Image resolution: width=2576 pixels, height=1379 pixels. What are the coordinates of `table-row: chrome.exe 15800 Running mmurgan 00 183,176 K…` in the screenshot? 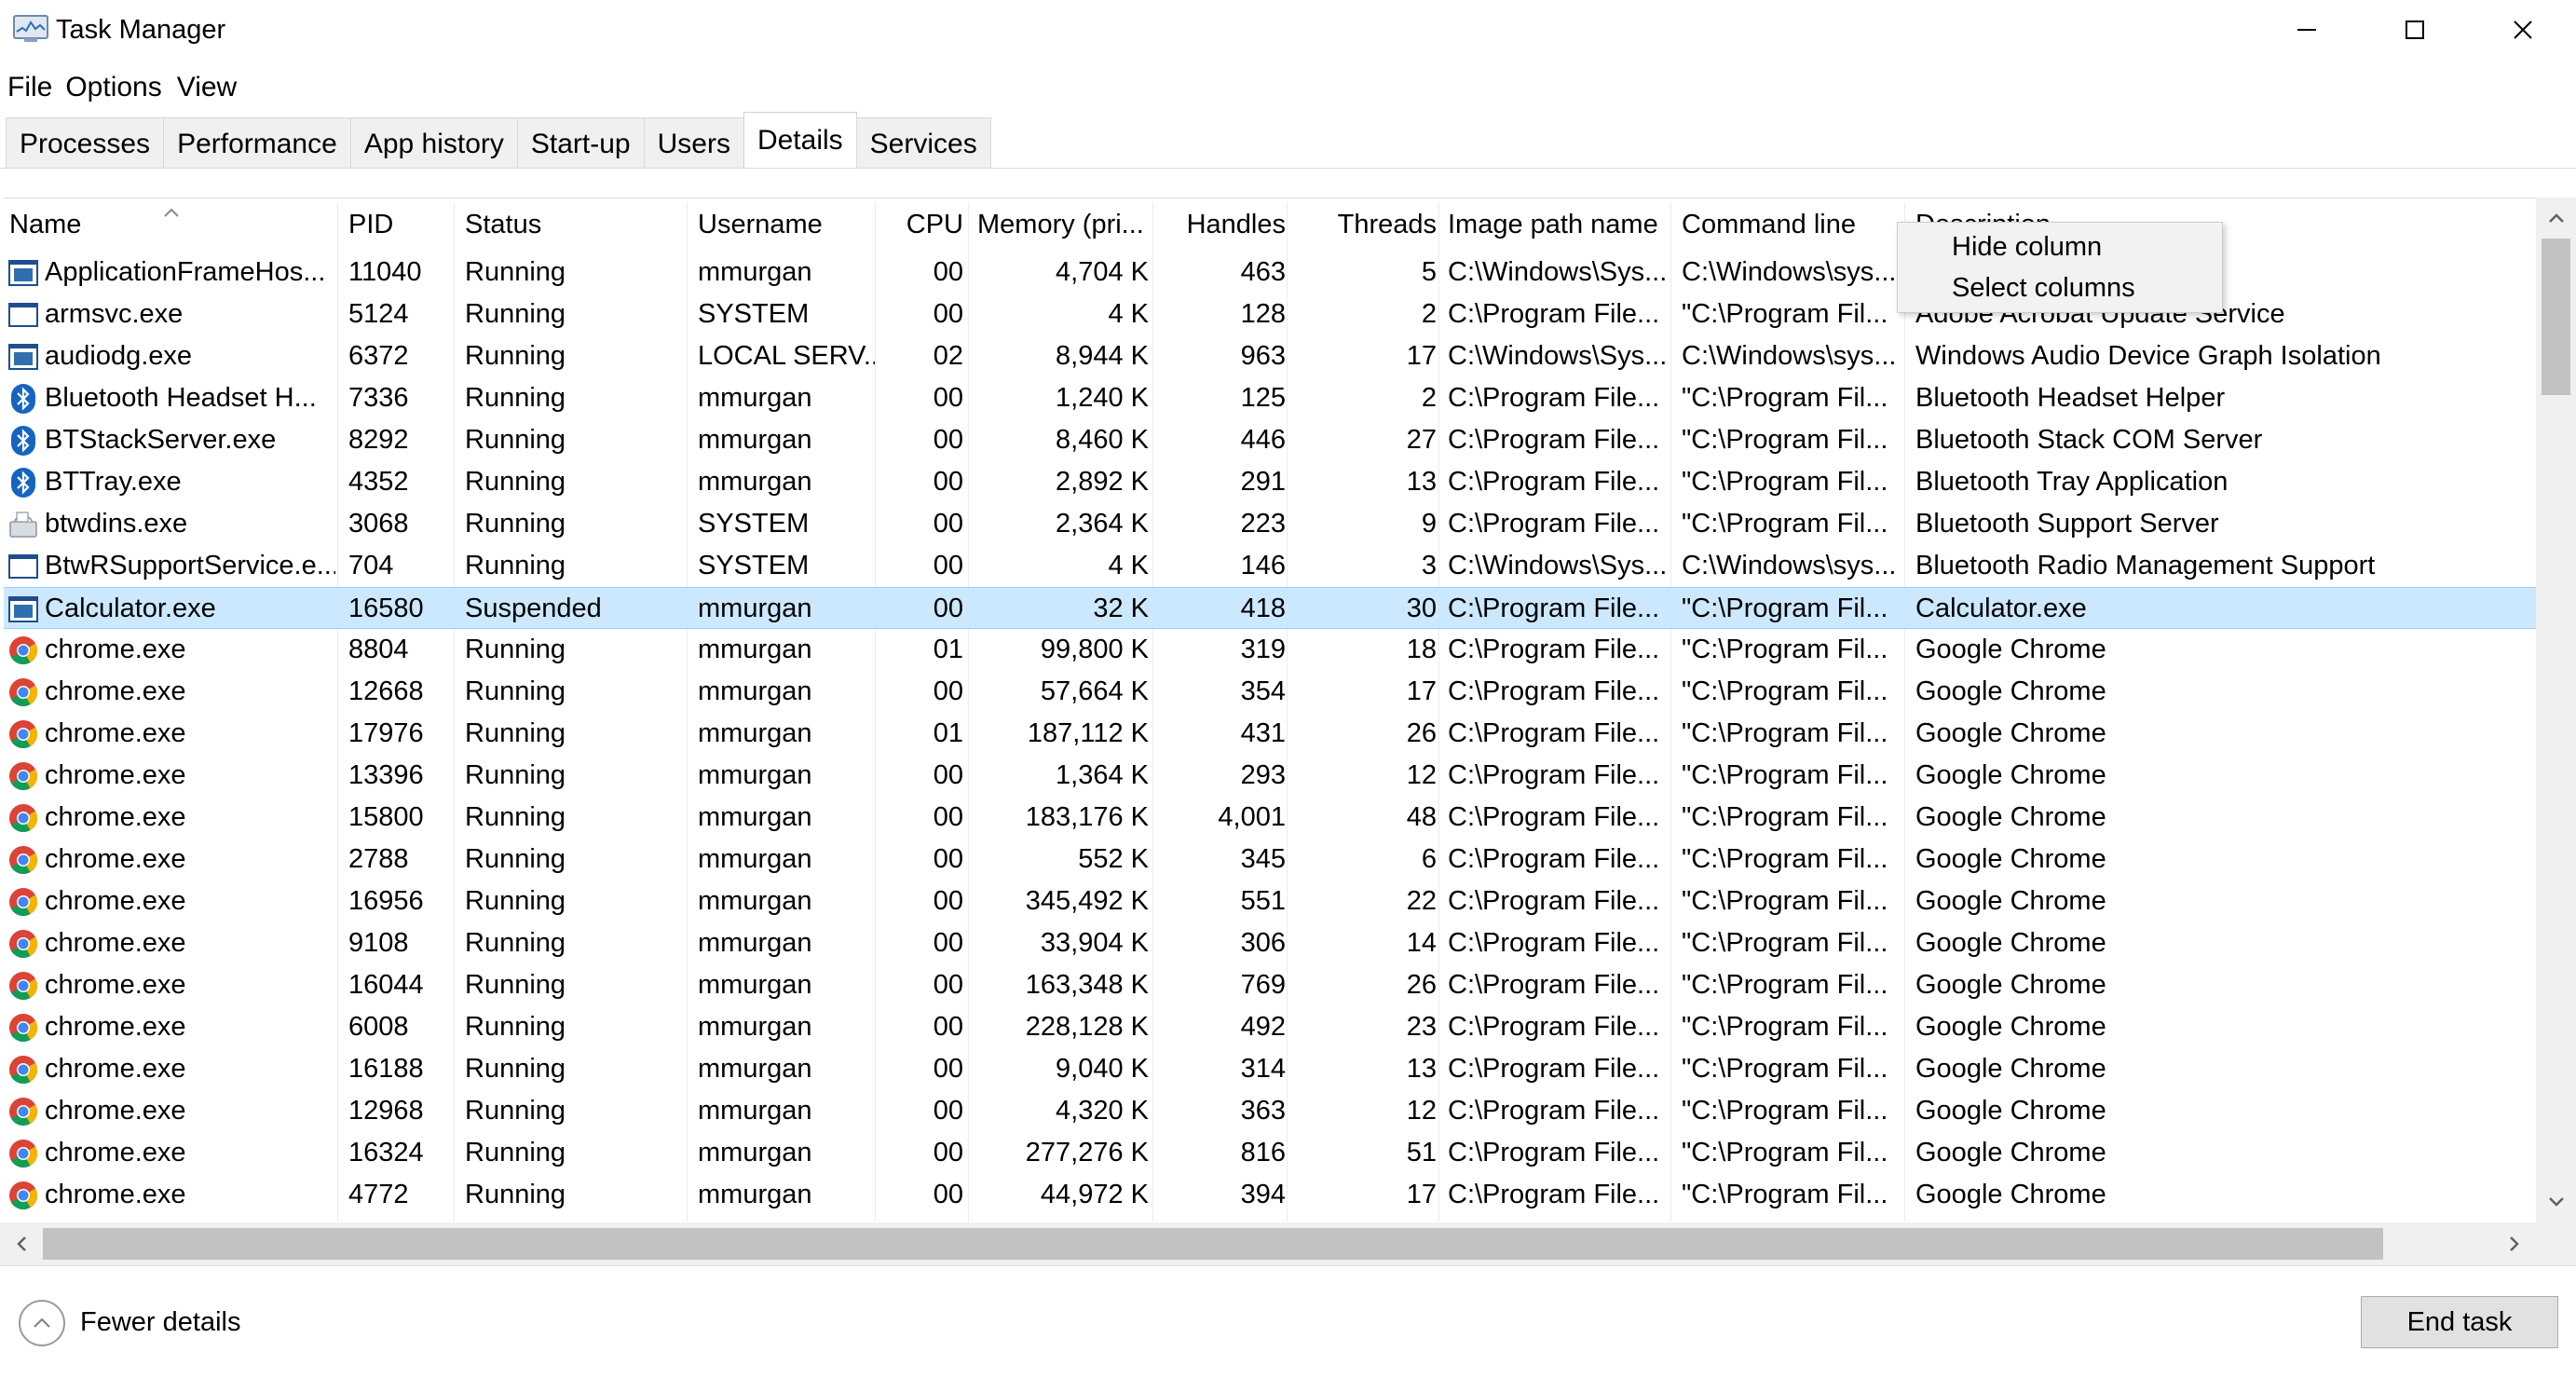 It's located at (1270, 818).